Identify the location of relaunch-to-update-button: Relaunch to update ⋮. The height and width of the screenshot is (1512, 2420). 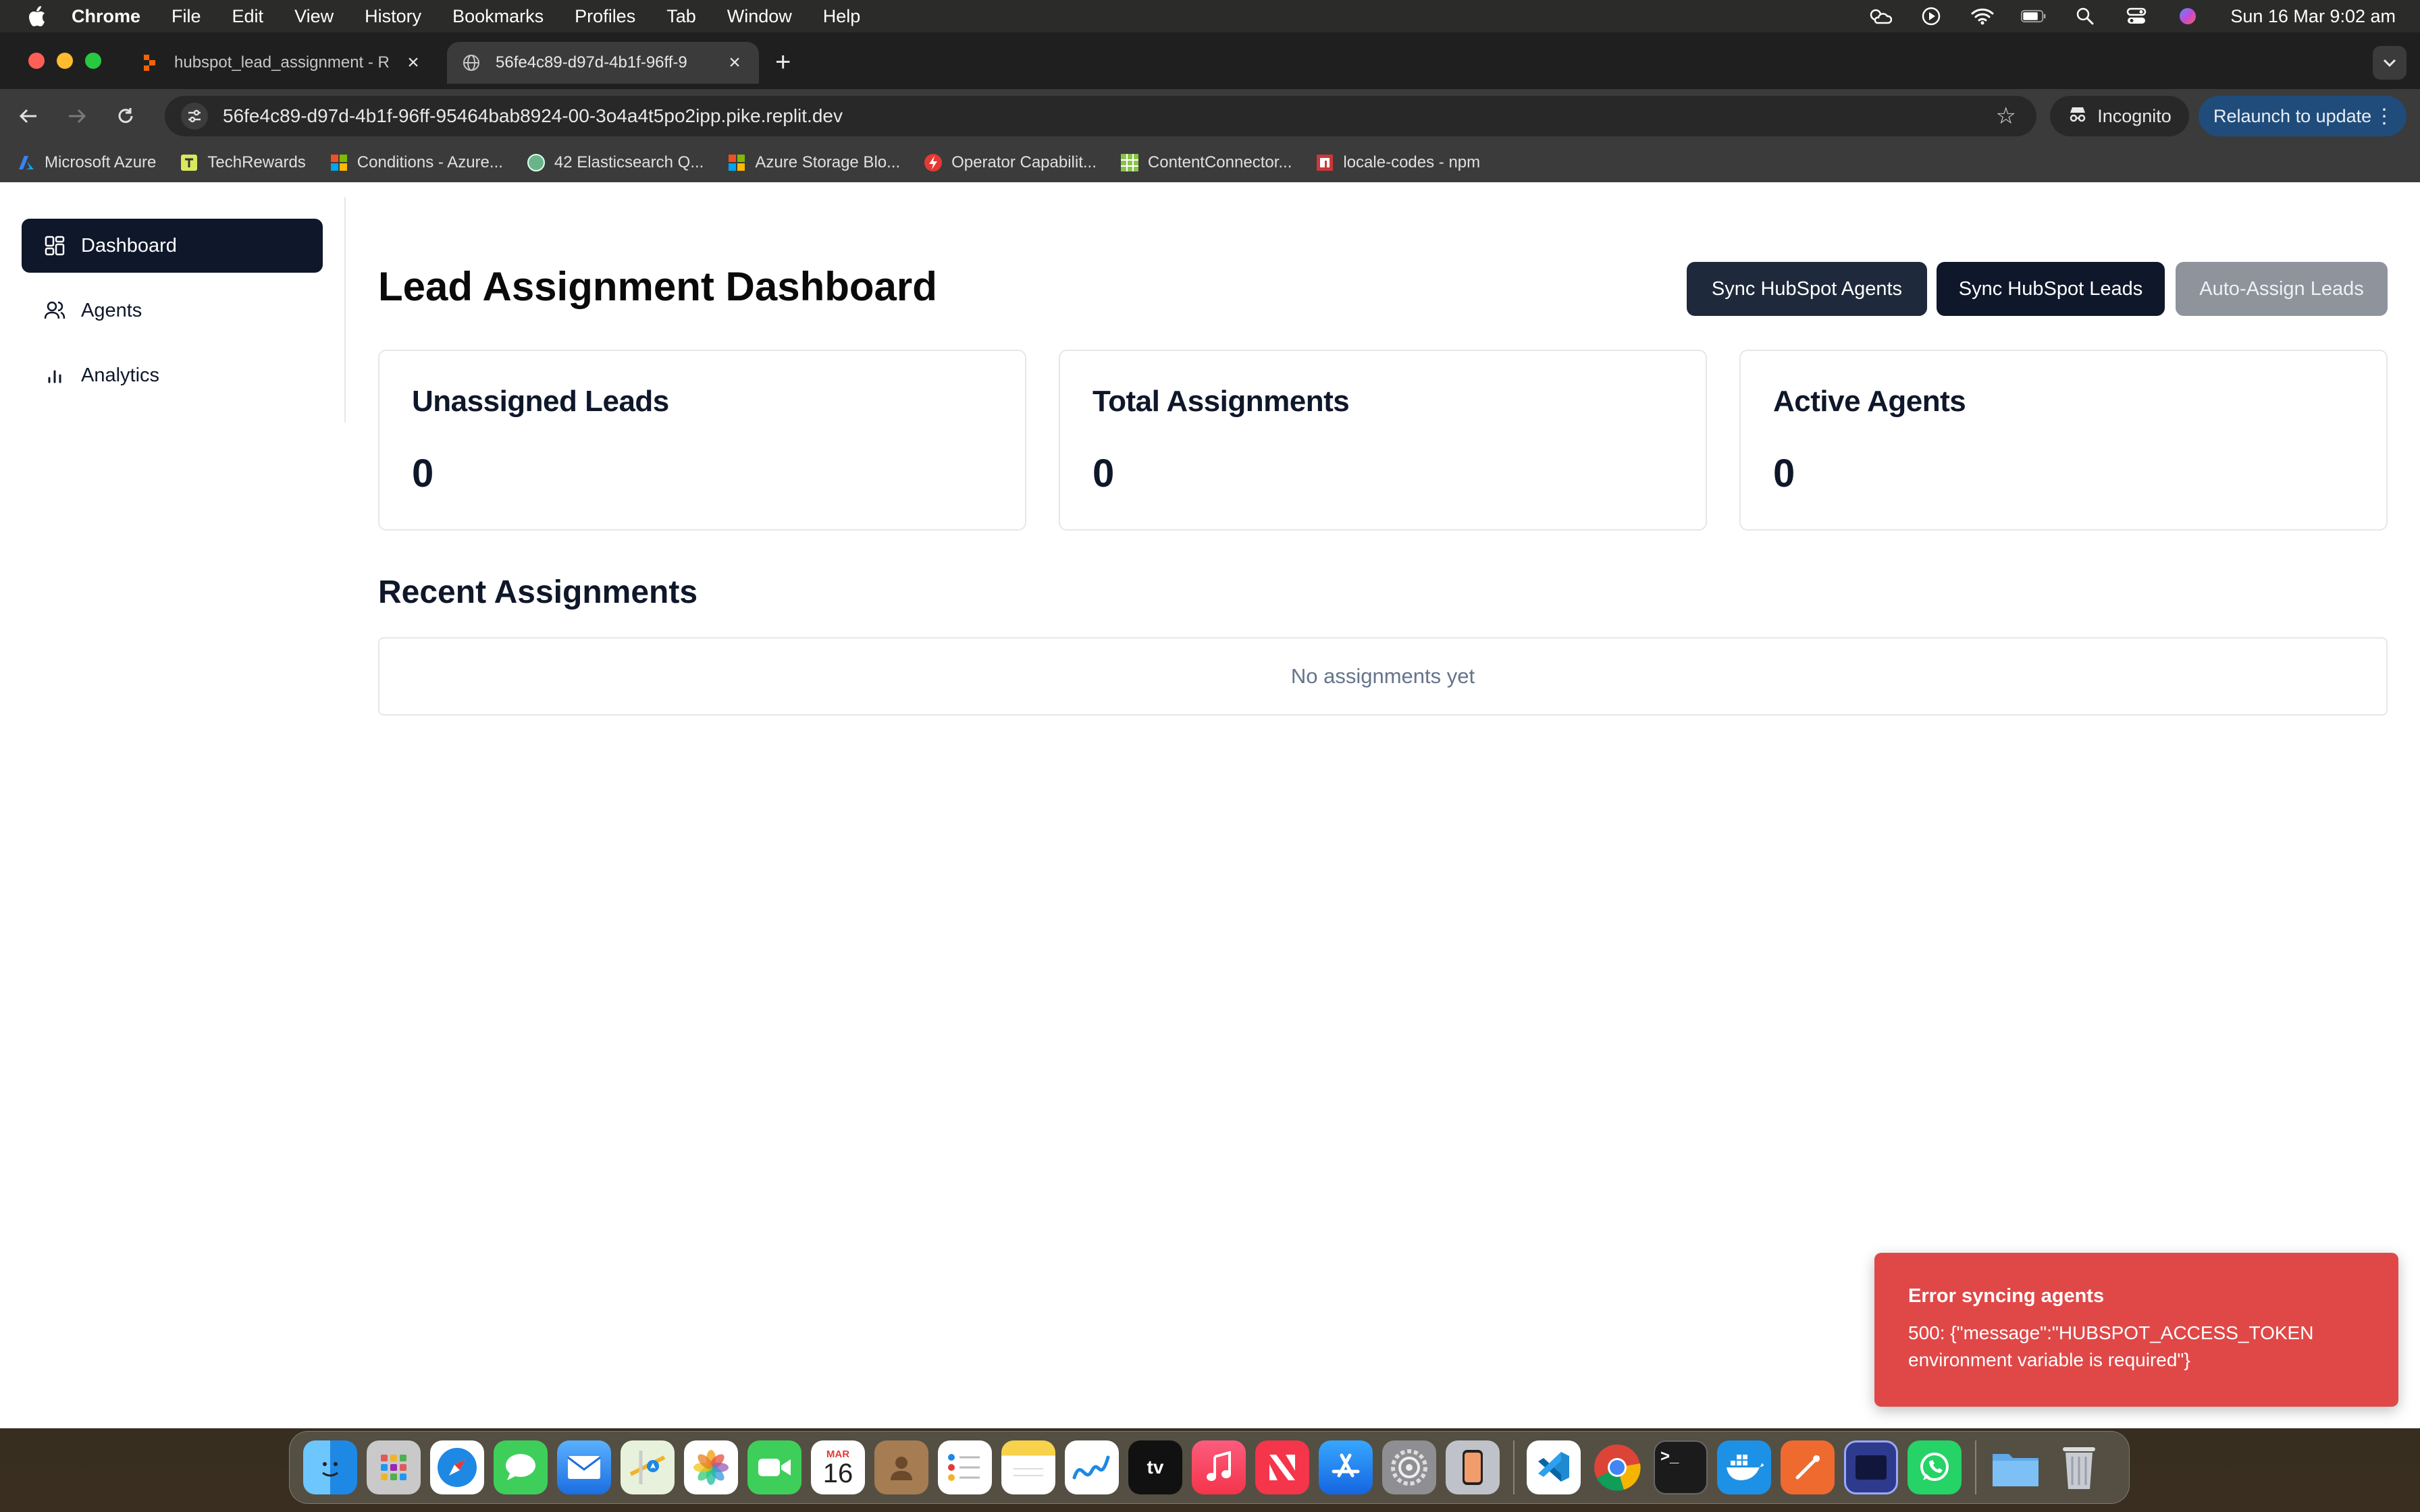
(2302, 116).